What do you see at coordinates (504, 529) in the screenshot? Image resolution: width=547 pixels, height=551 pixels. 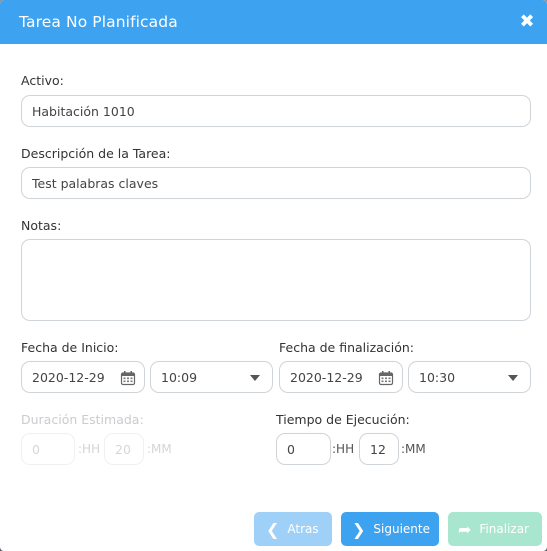 I see `finish-label: Finalizar` at bounding box center [504, 529].